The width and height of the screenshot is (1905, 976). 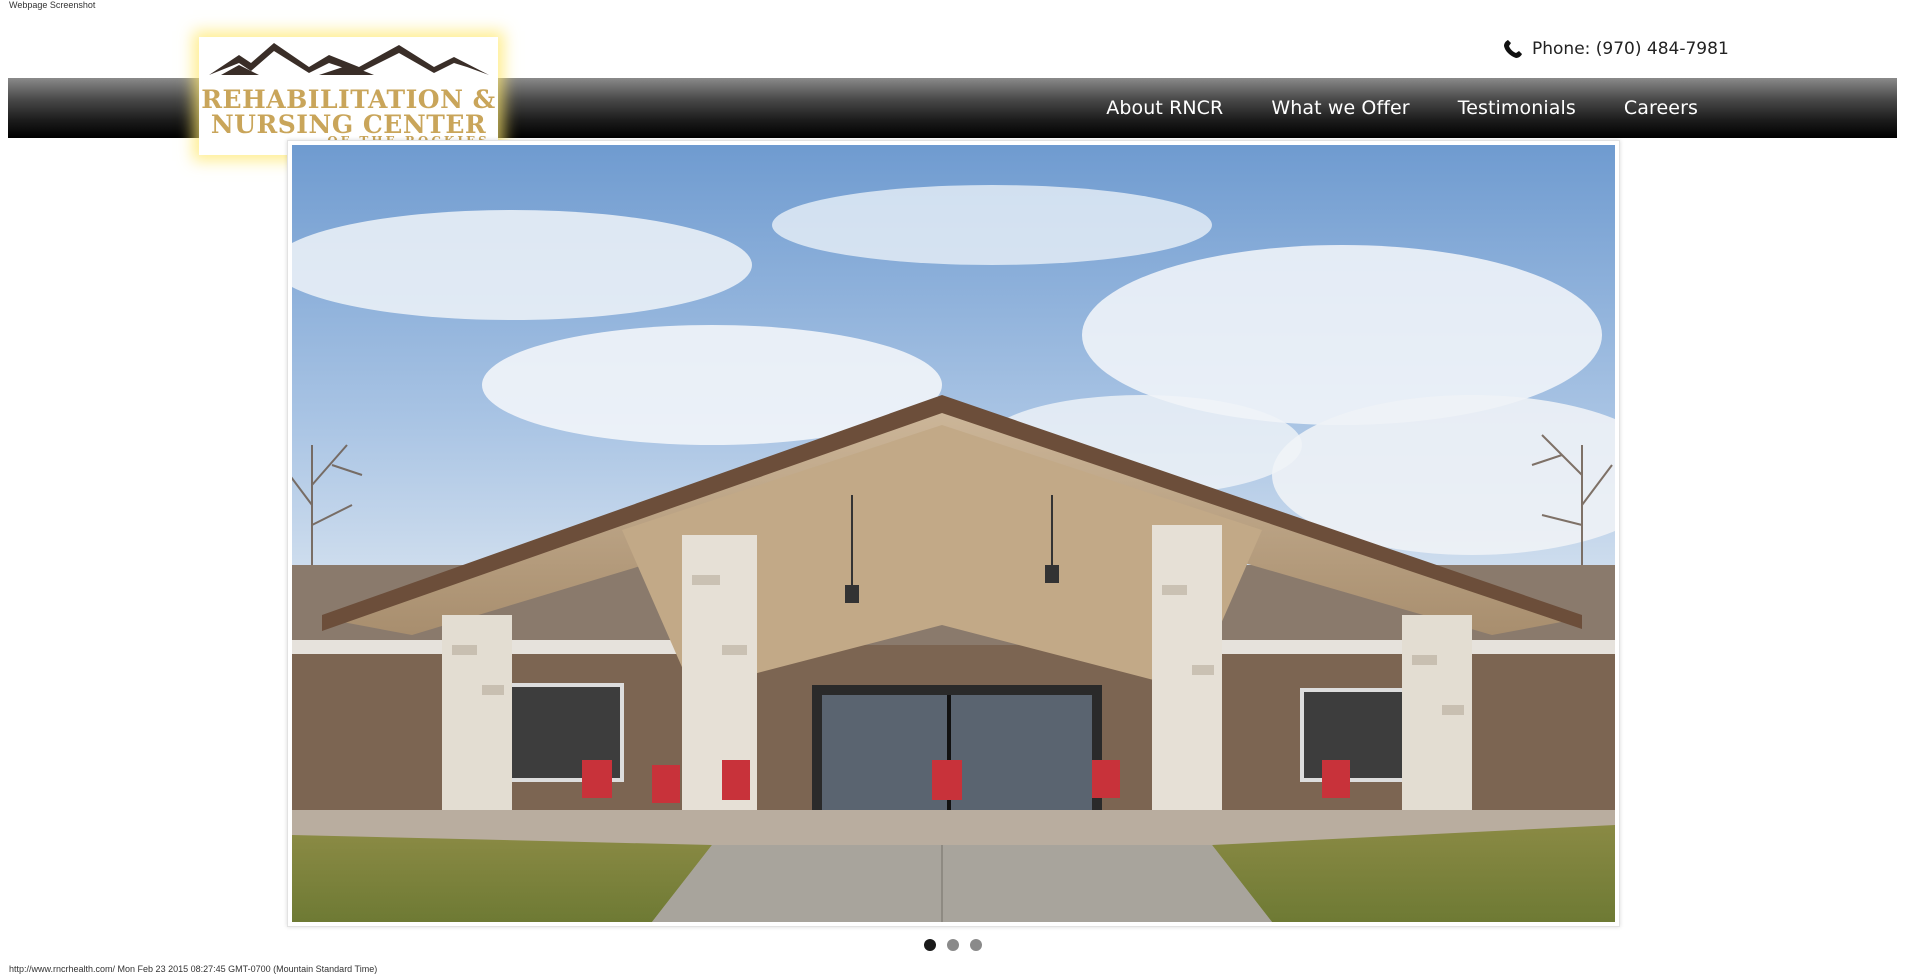 I want to click on phone-text: Phone: (970) 484-7981, so click(x=1630, y=49).